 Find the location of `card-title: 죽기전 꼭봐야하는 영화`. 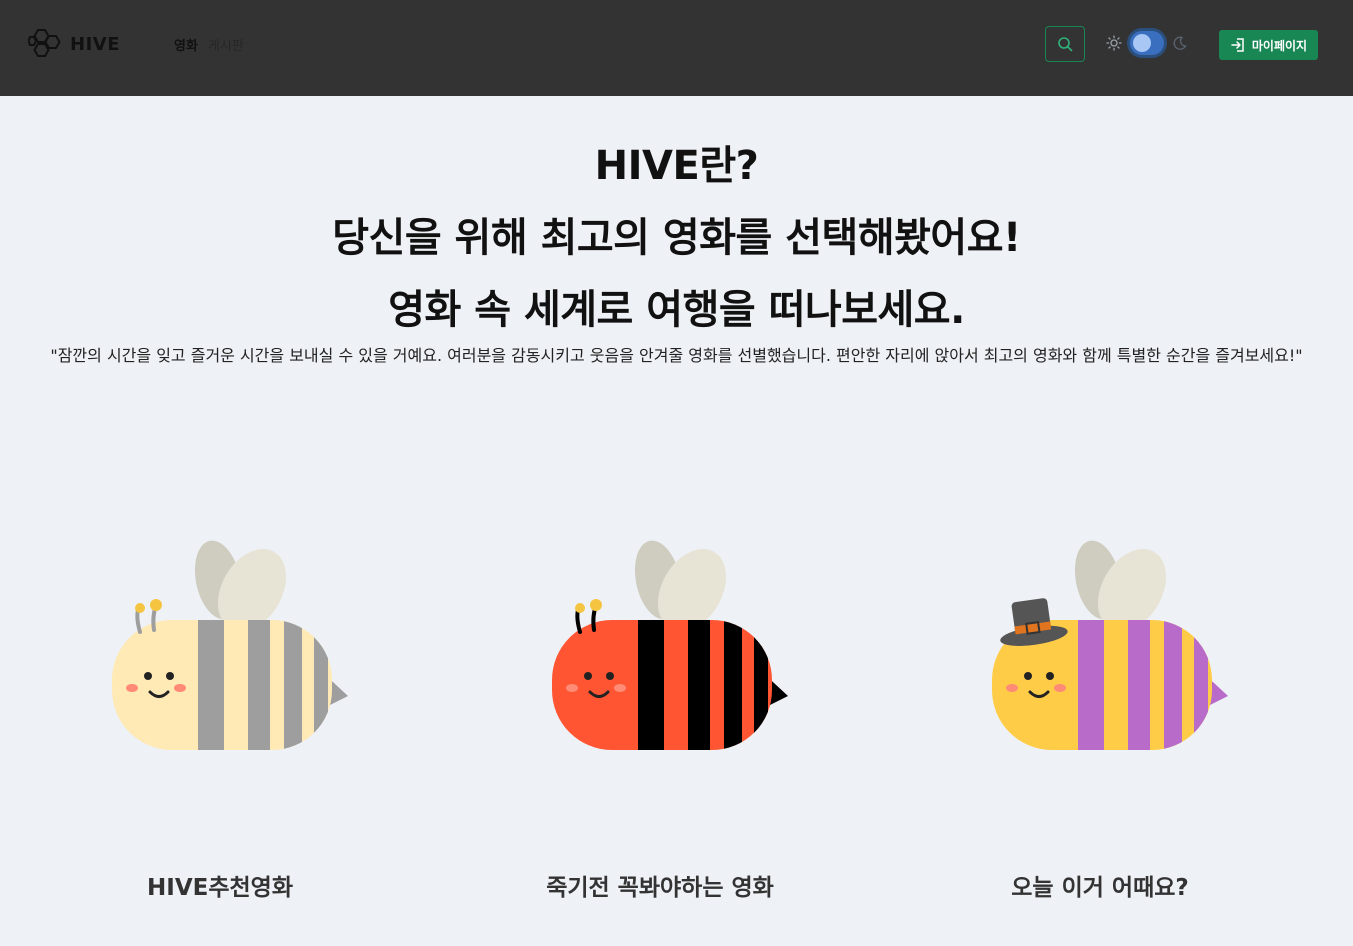

card-title: 죽기전 꼭봐야하는 영화 is located at coordinates (660, 888).